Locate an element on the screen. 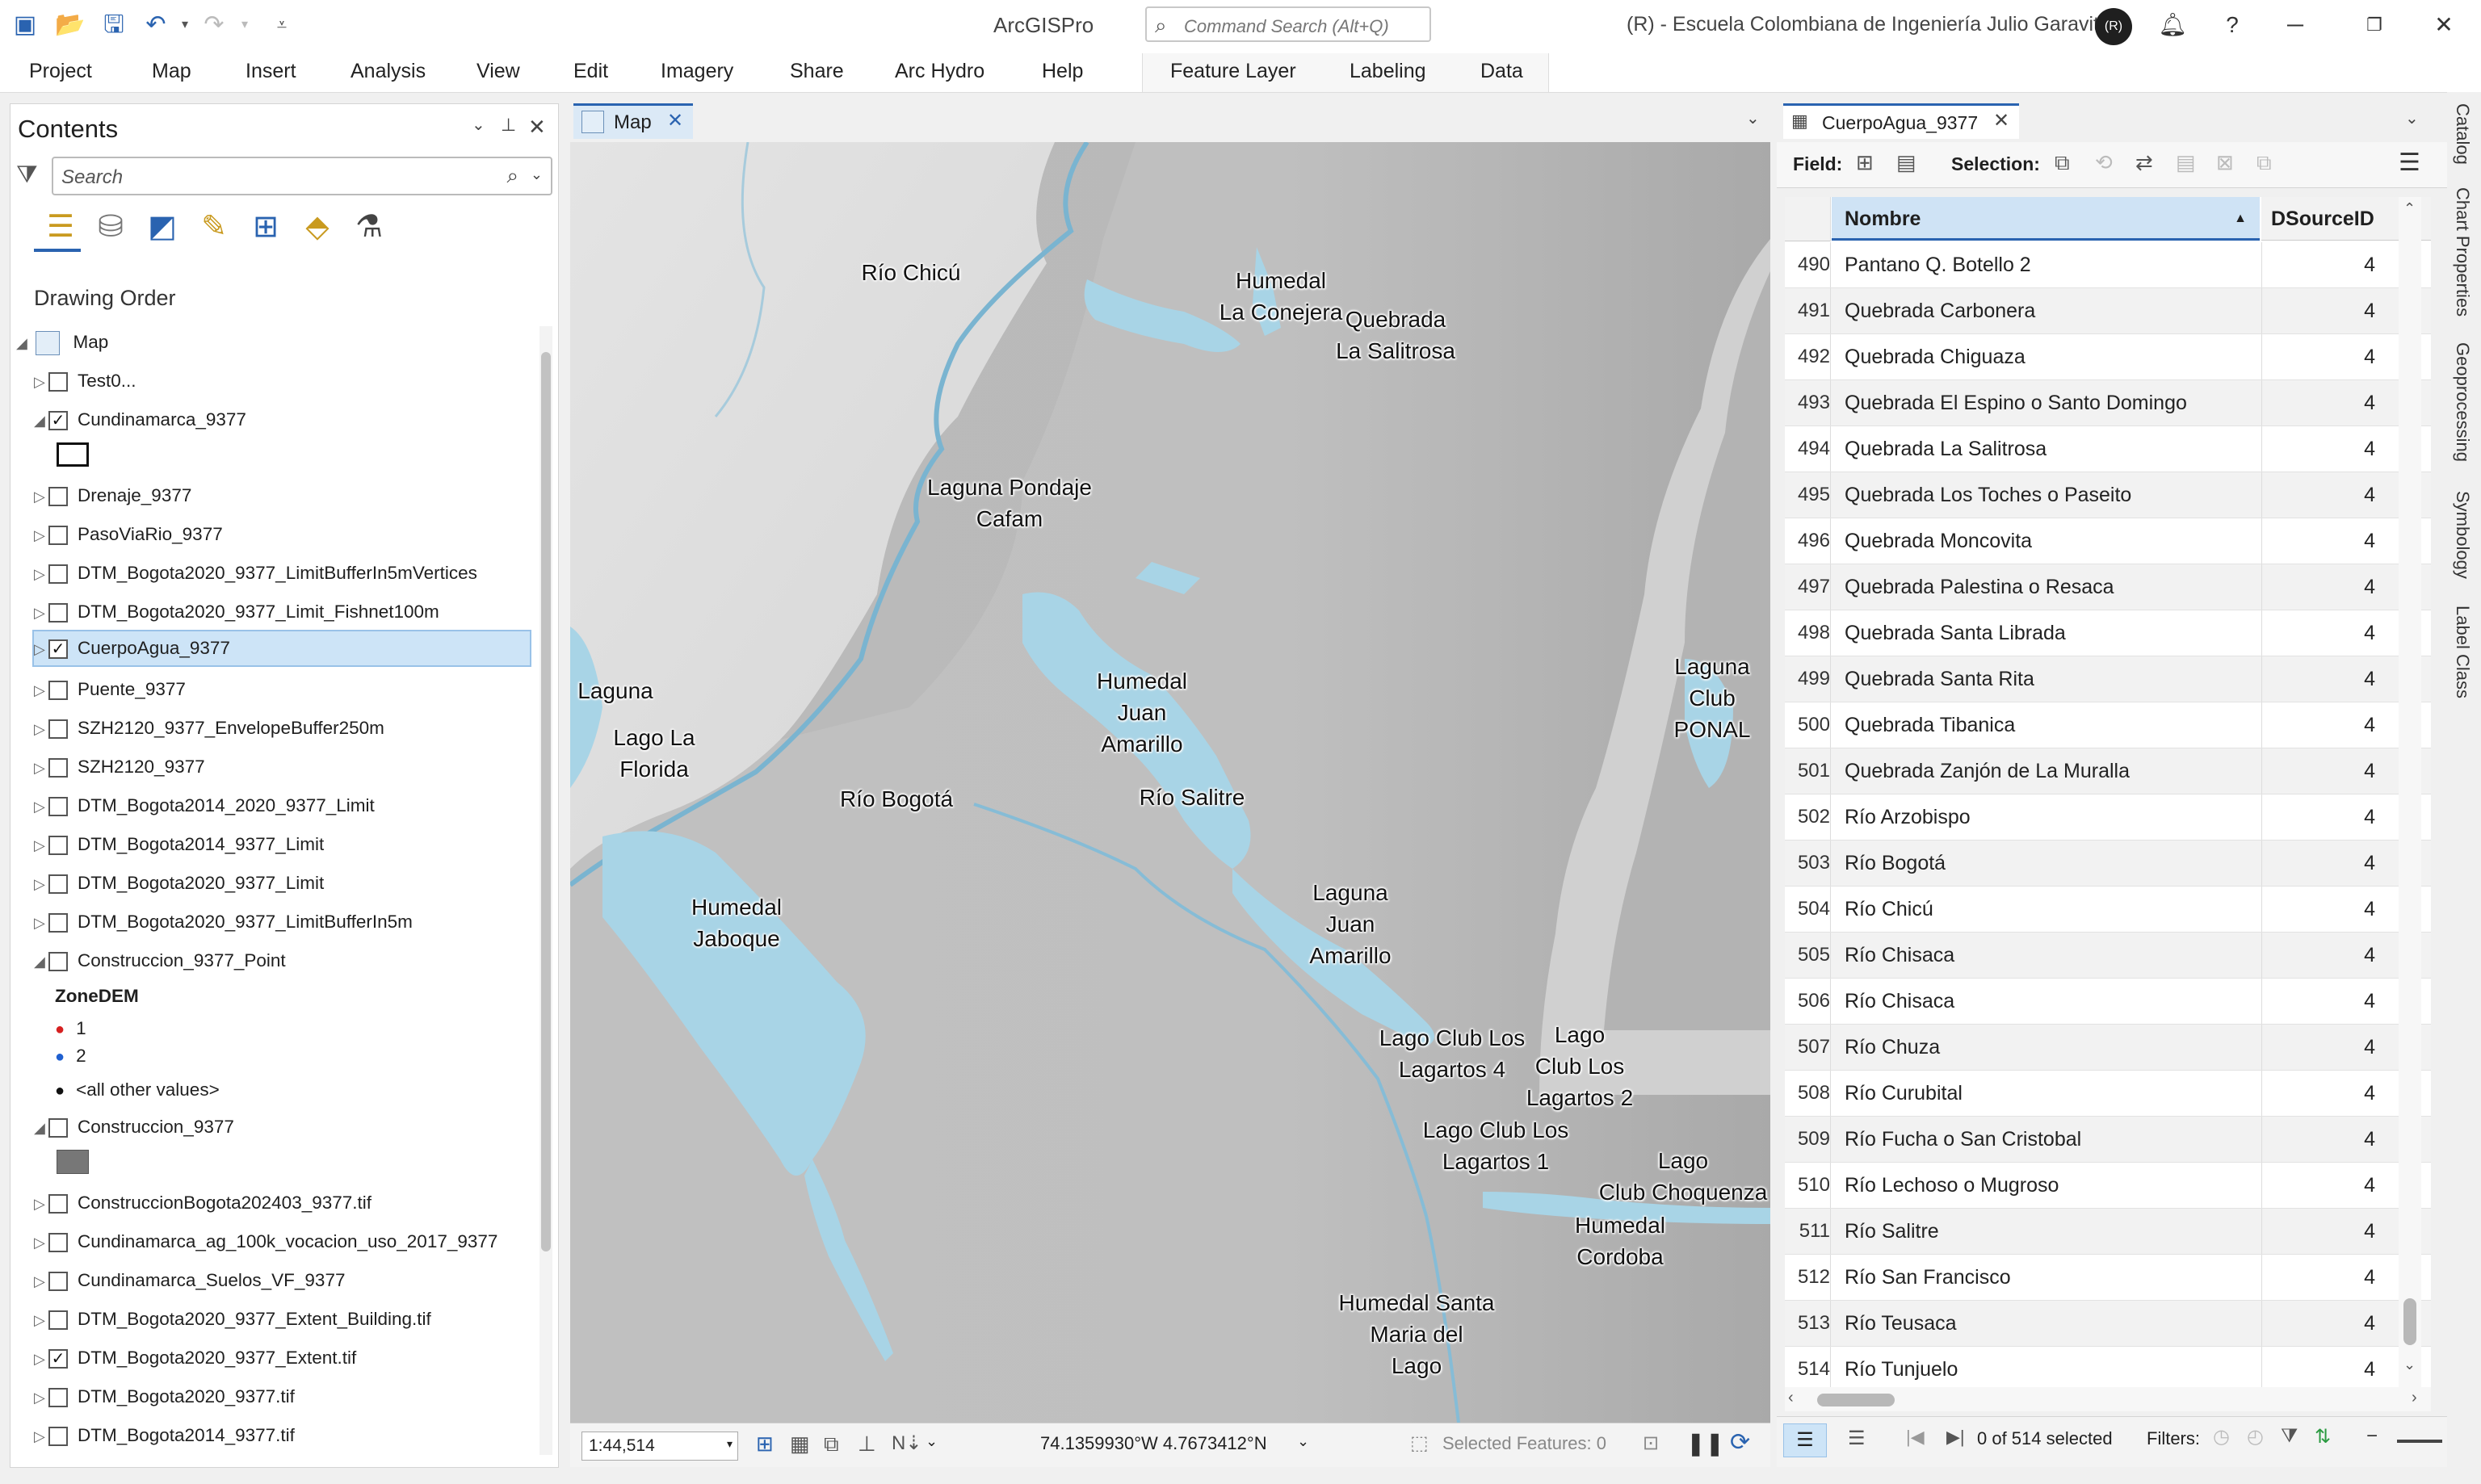 The width and height of the screenshot is (2481, 1484). save-project-icon: 🖫 is located at coordinates (114, 25).